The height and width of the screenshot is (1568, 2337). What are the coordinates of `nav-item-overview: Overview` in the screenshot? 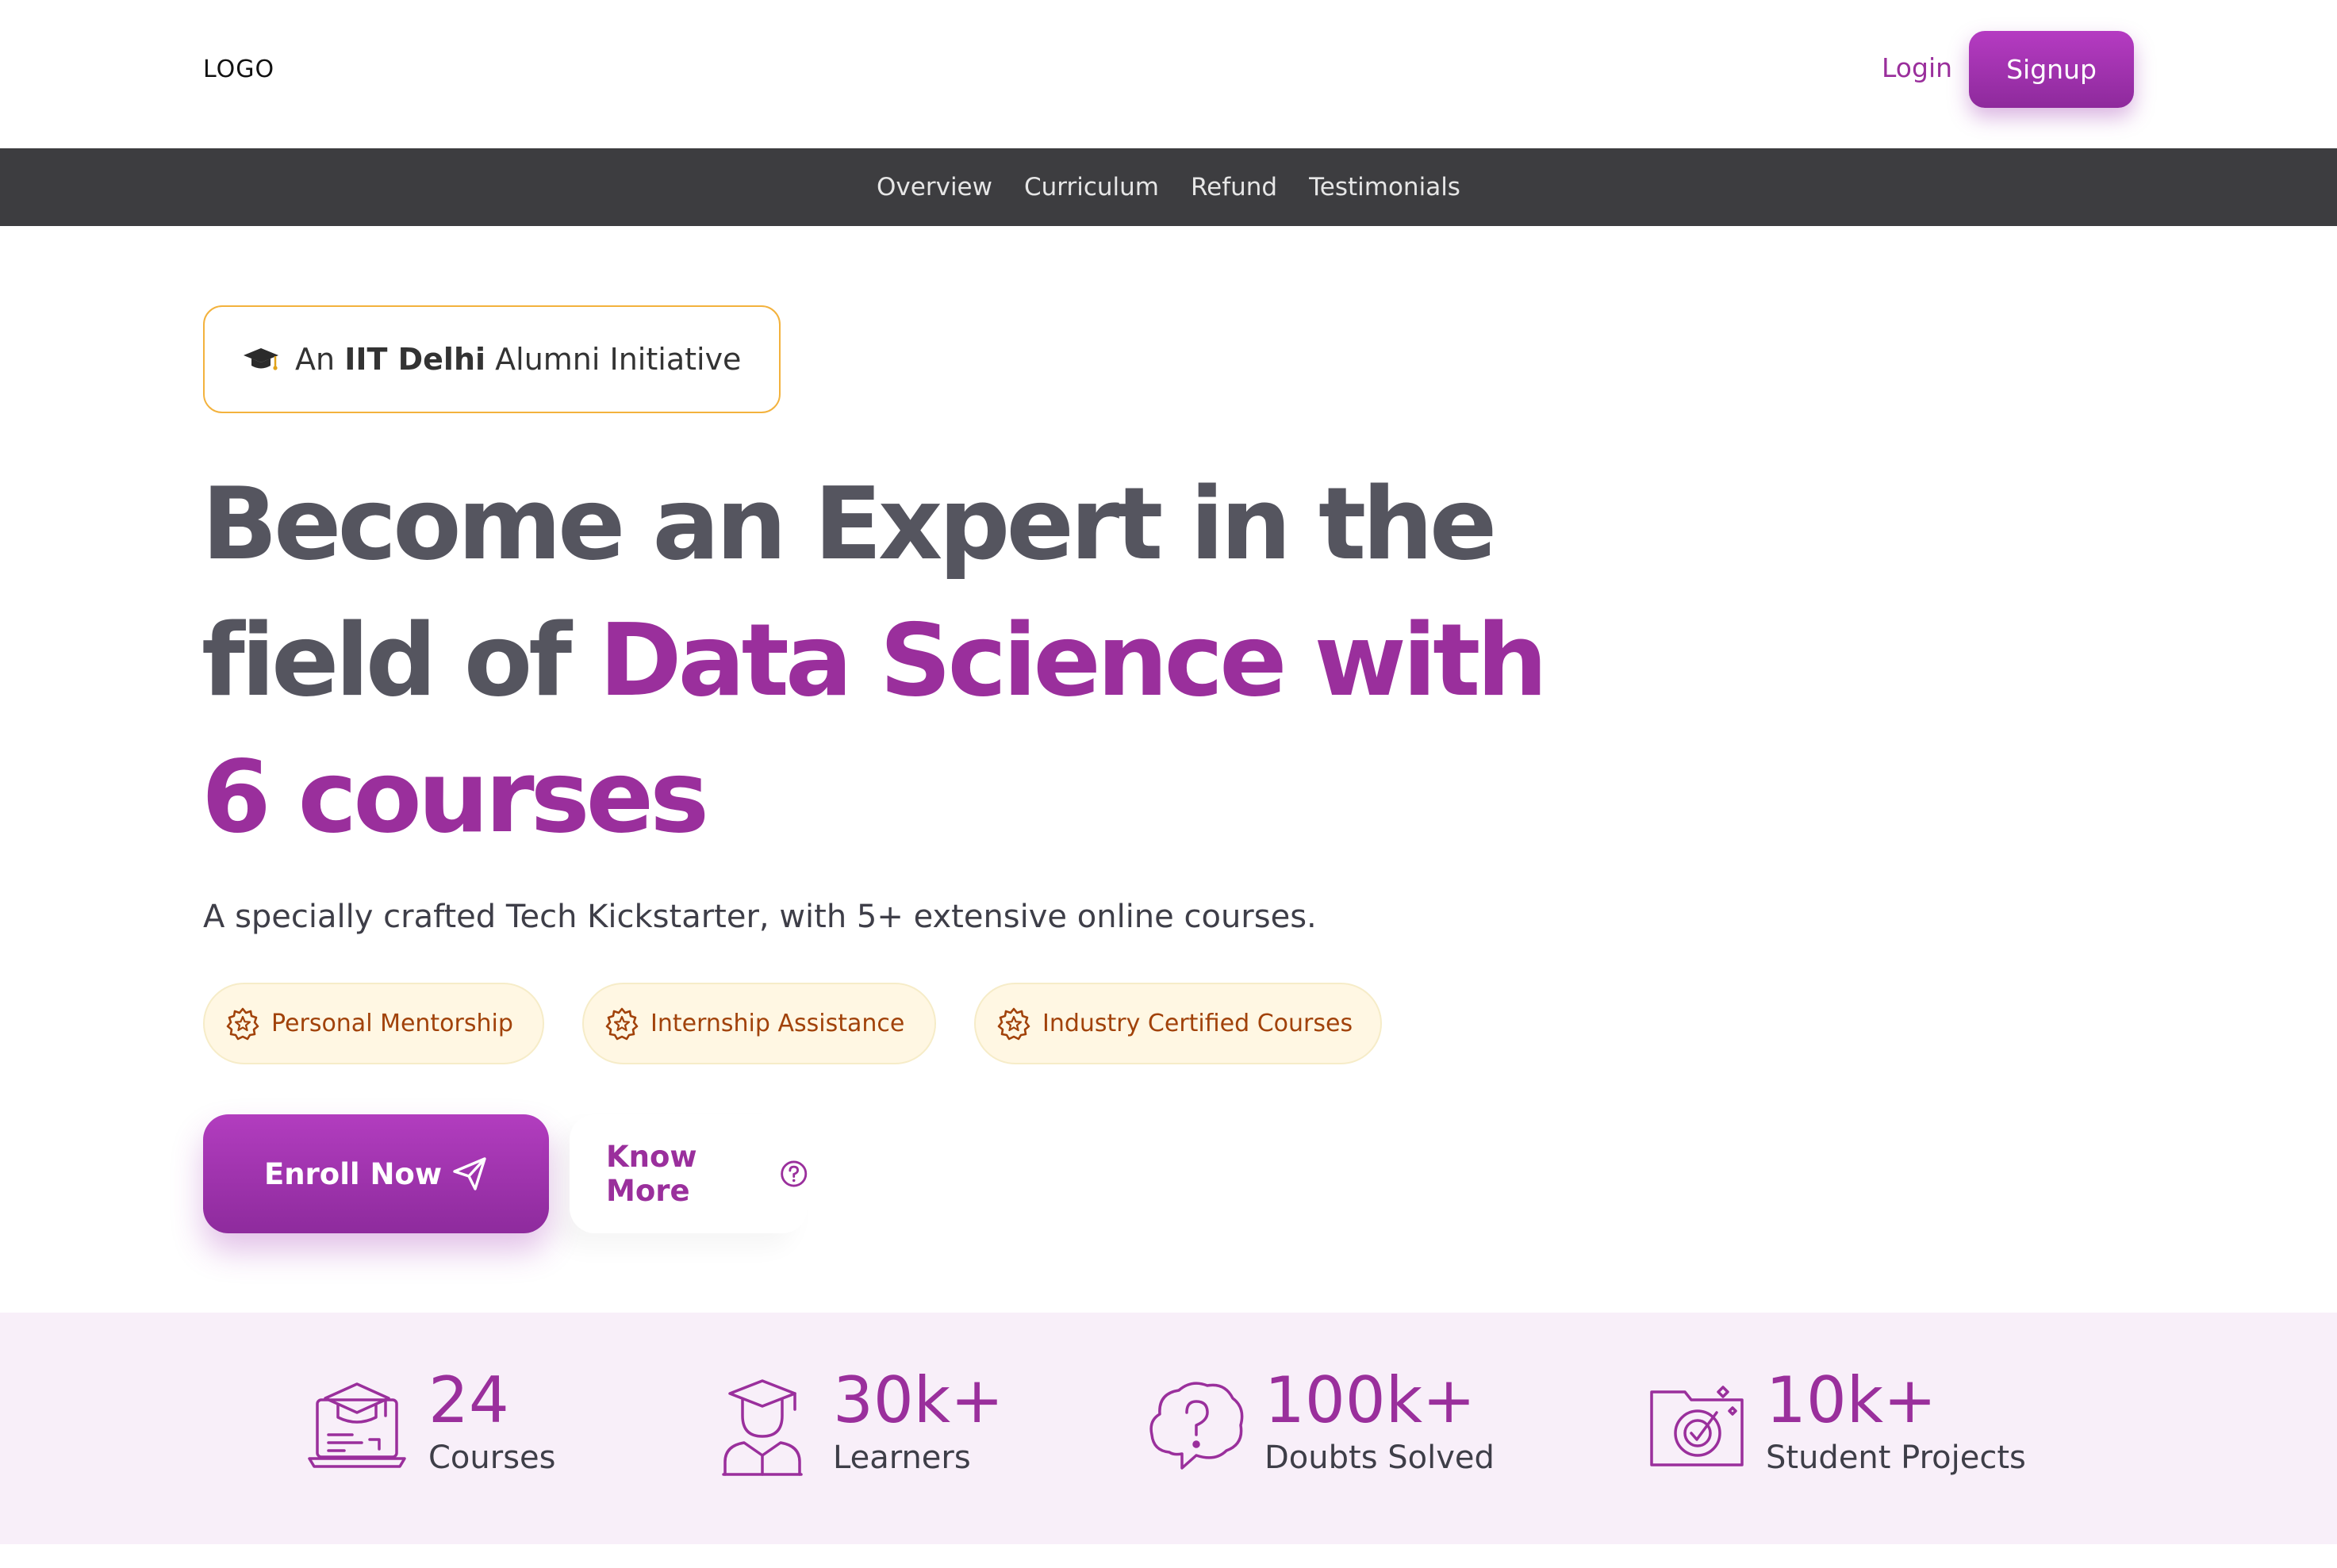 It's located at (934, 187).